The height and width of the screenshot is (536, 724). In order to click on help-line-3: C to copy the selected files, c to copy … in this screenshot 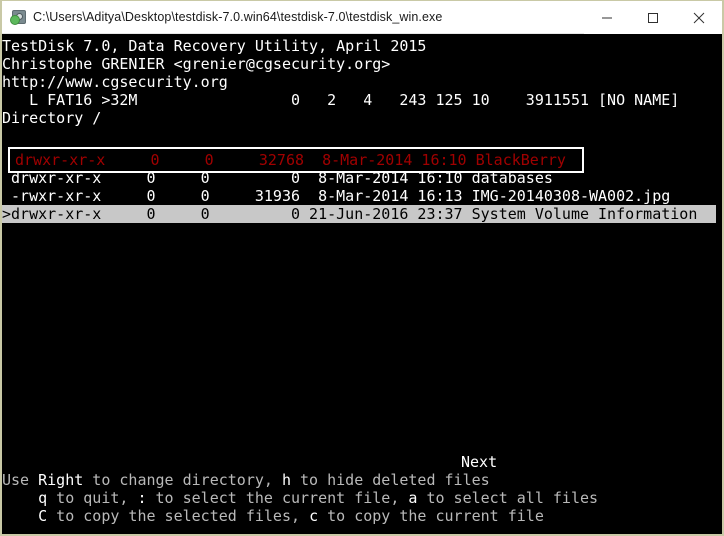, I will do `click(273, 516)`.